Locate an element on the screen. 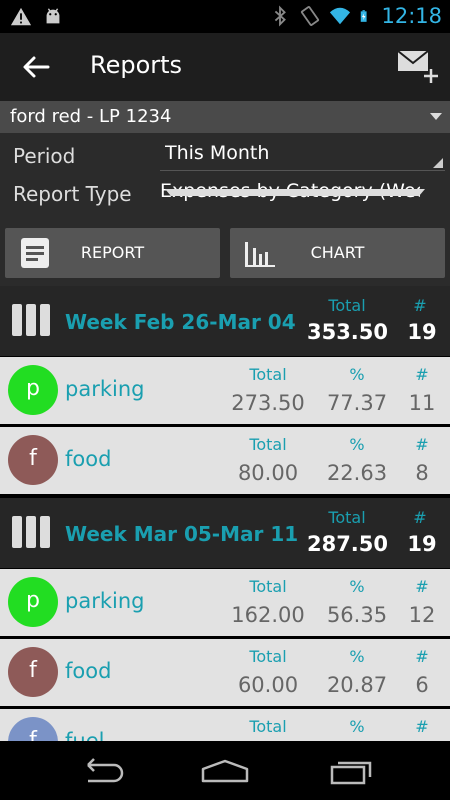 This screenshot has width=450, height=800. chart-button: CHART is located at coordinates (337, 253).